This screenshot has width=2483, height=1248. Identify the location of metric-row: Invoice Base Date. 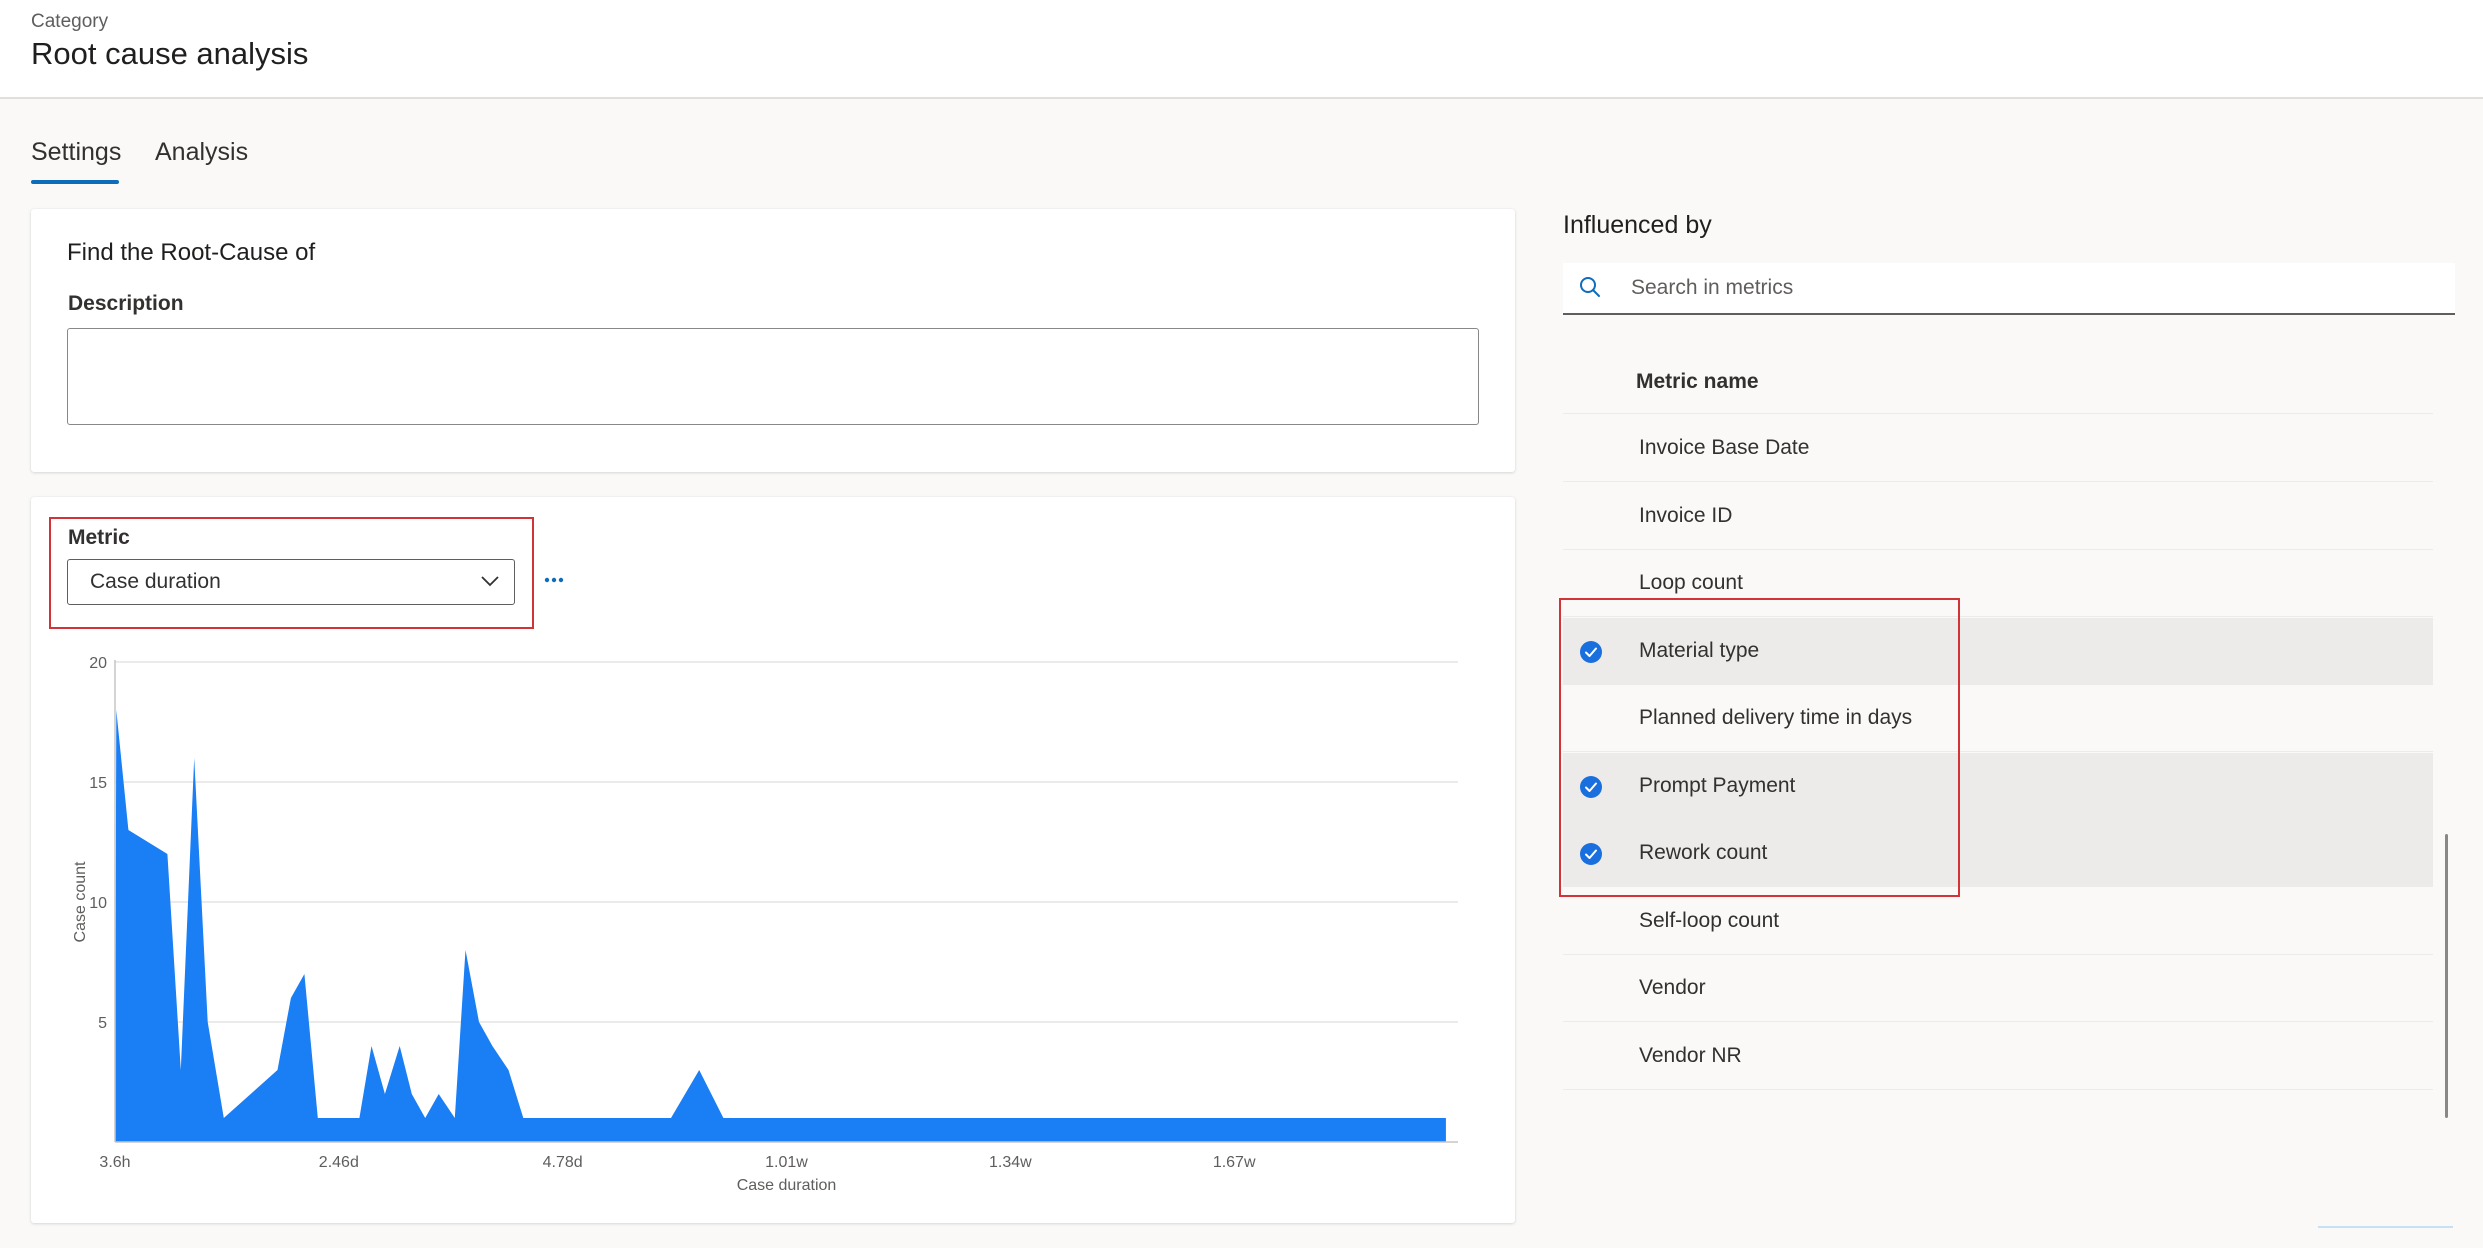
(1998, 448).